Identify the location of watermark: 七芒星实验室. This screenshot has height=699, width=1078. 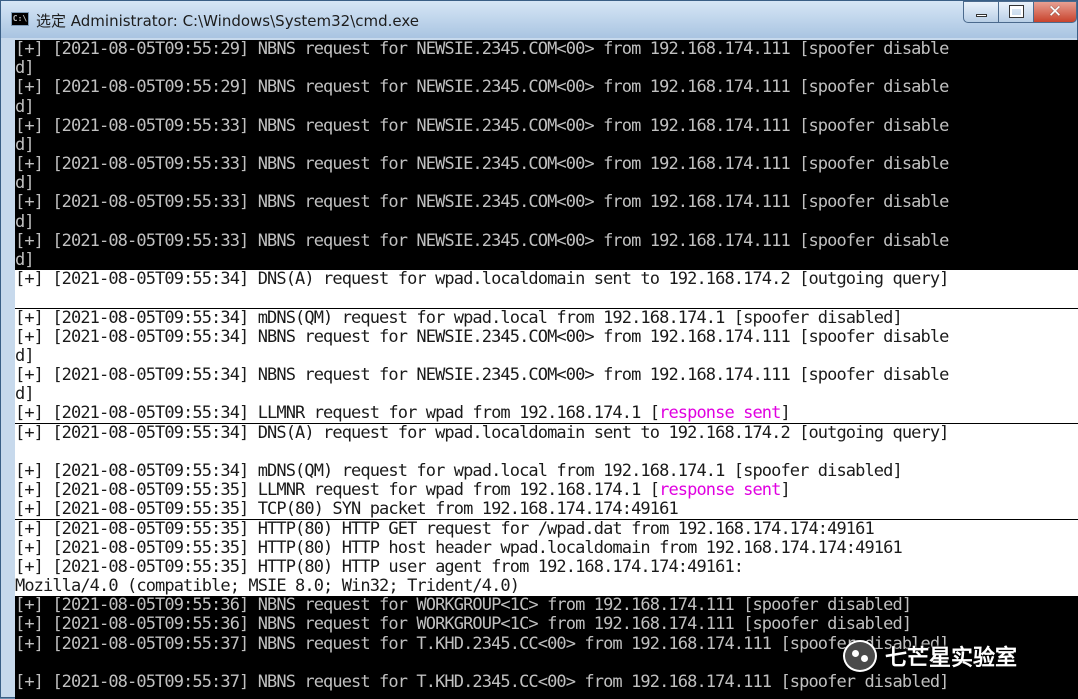
(930, 656).